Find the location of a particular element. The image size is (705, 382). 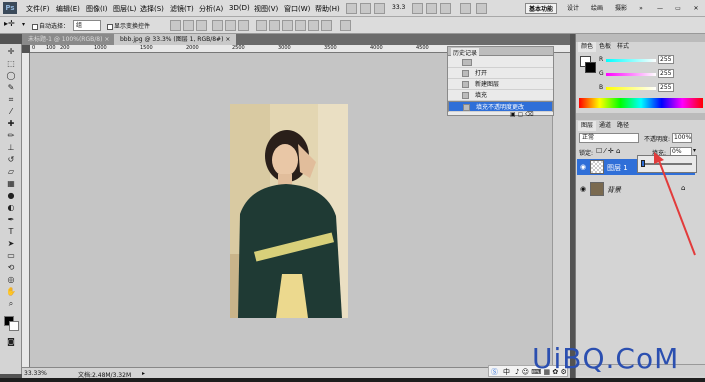

layer-name: 图层 1 is located at coordinates (617, 168).